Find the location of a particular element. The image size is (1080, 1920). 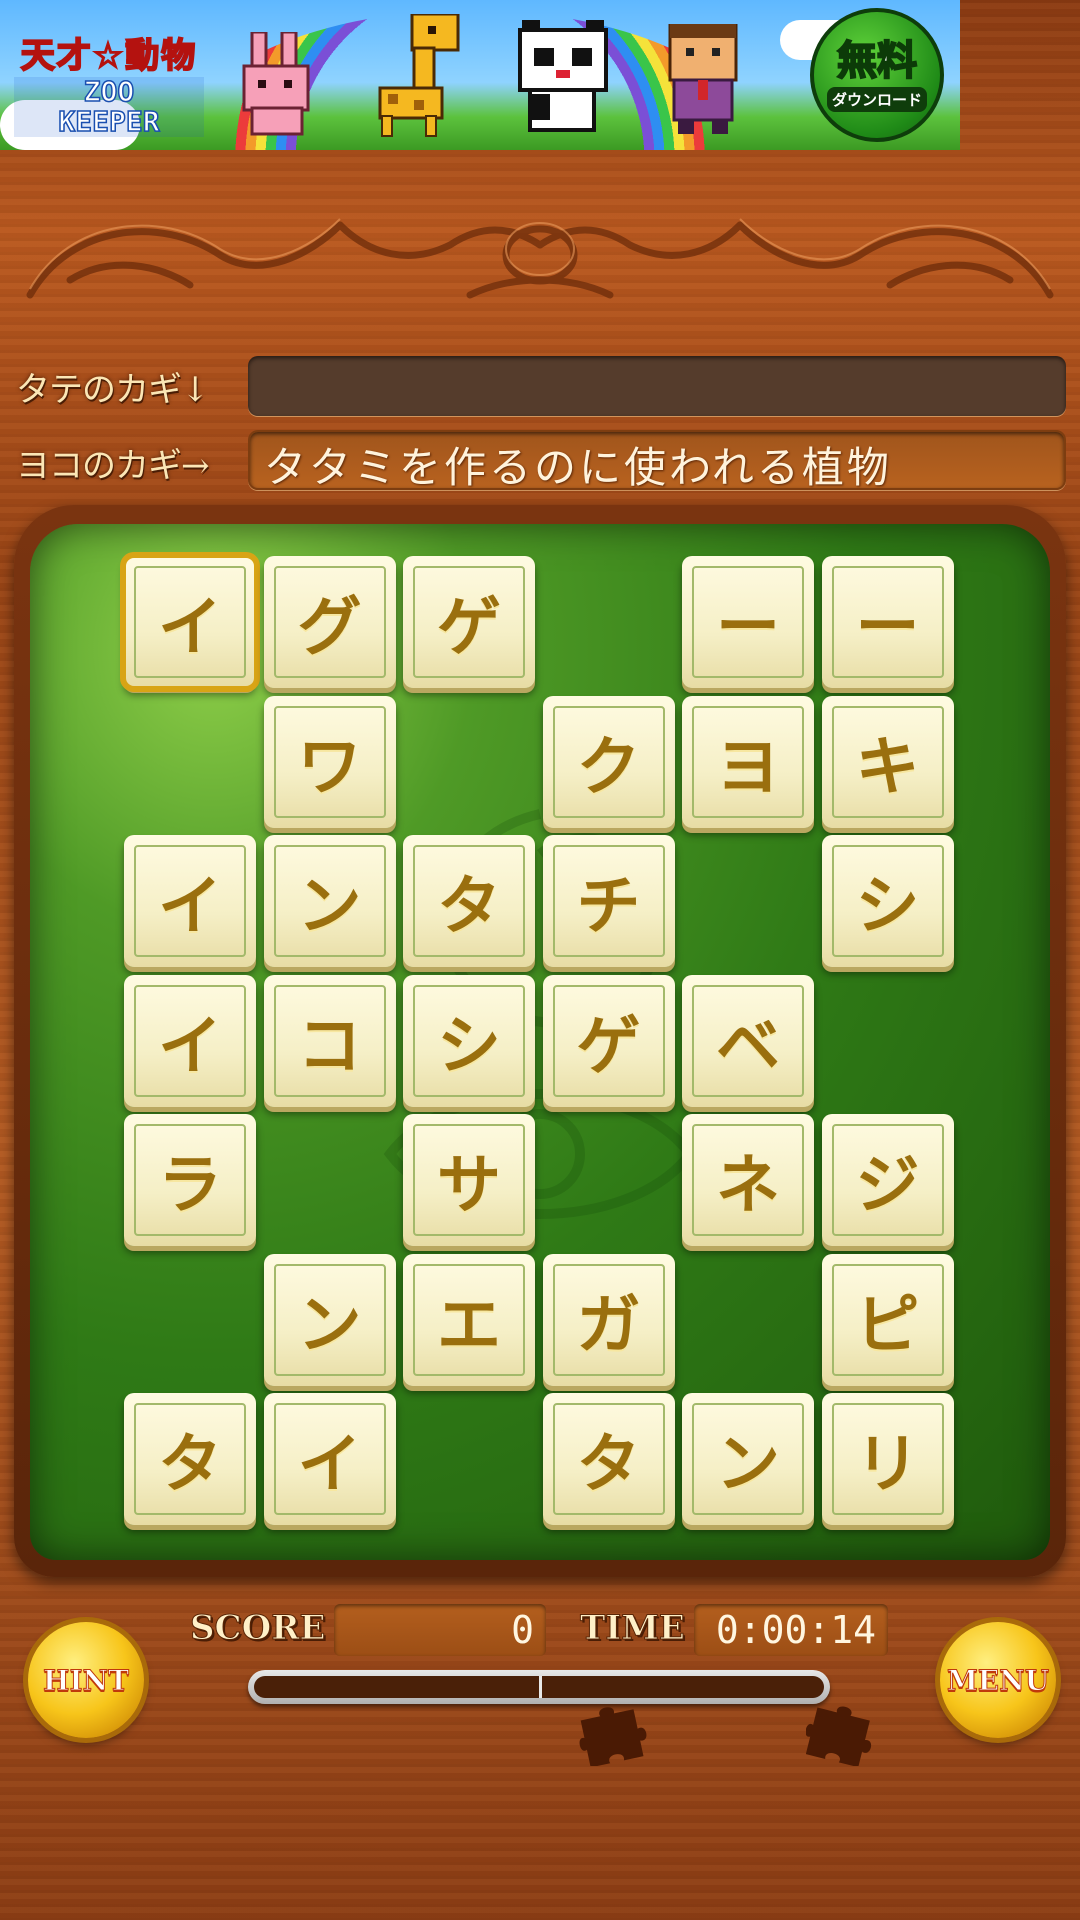

carved-ornament is located at coordinates (540, 258).